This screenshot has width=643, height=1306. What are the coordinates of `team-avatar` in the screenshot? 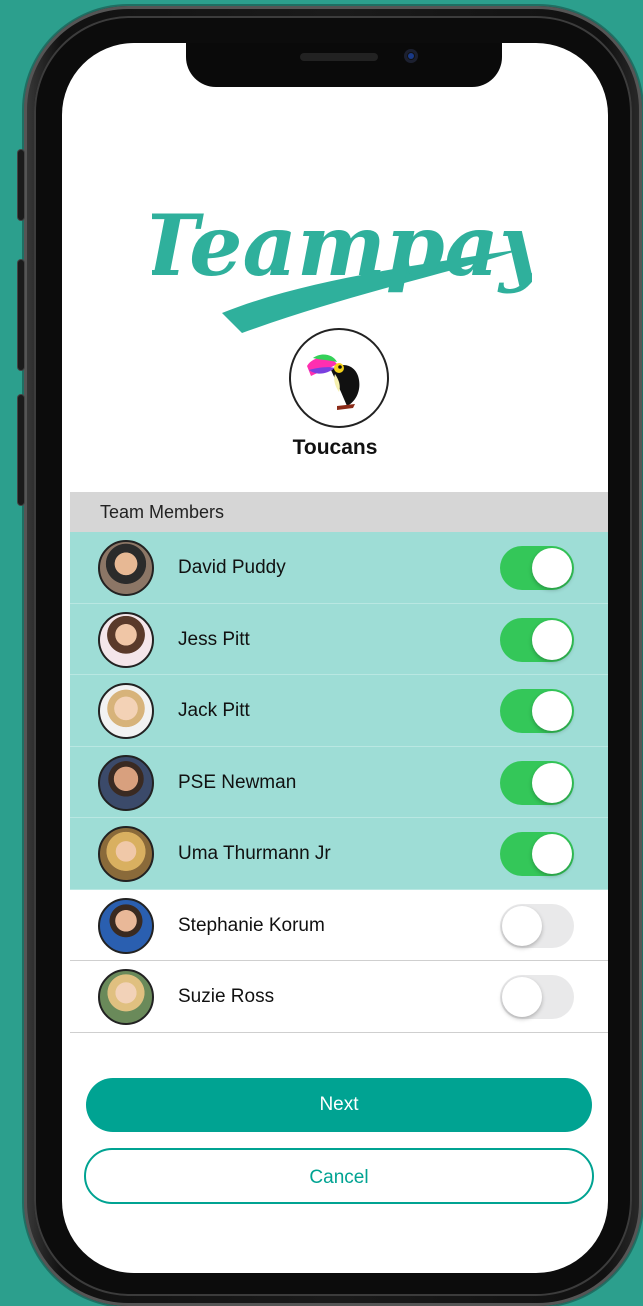 It's located at (339, 378).